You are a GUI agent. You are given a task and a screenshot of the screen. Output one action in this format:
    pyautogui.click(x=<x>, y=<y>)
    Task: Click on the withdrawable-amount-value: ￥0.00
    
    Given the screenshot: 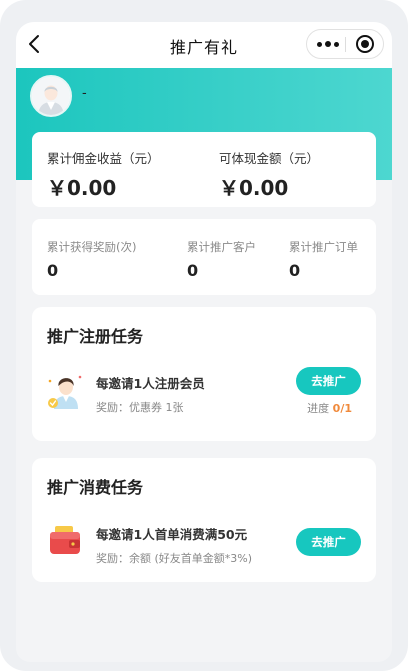 What is the action you would take?
    pyautogui.click(x=254, y=188)
    